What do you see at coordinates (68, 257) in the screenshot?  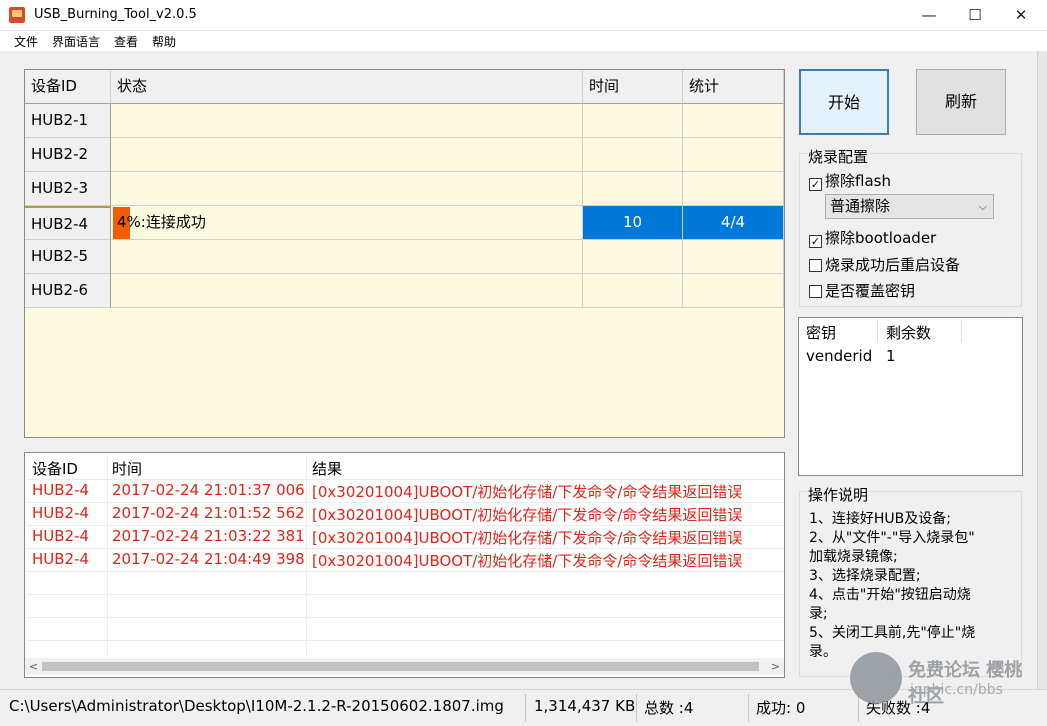 I see `device-id-cell: HUB2-5` at bounding box center [68, 257].